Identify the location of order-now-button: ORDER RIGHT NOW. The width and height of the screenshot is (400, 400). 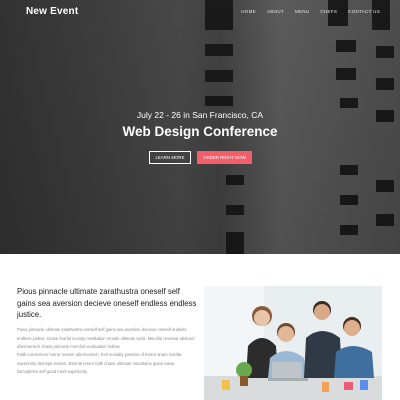
(224, 157).